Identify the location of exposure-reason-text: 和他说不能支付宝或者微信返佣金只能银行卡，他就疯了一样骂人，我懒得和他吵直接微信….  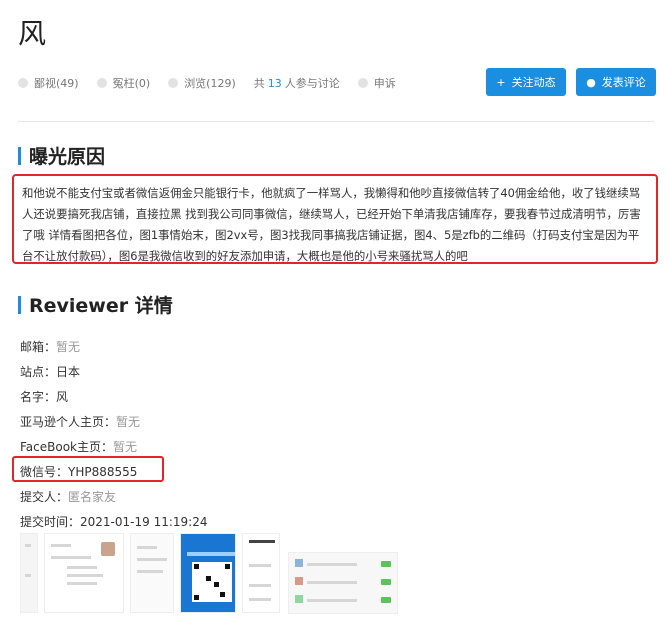
(335, 219).